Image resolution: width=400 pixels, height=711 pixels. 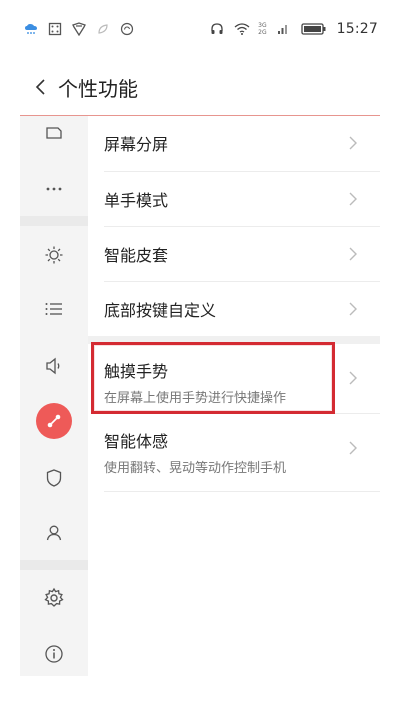 I want to click on network-type-top: 3G, so click(x=262, y=25).